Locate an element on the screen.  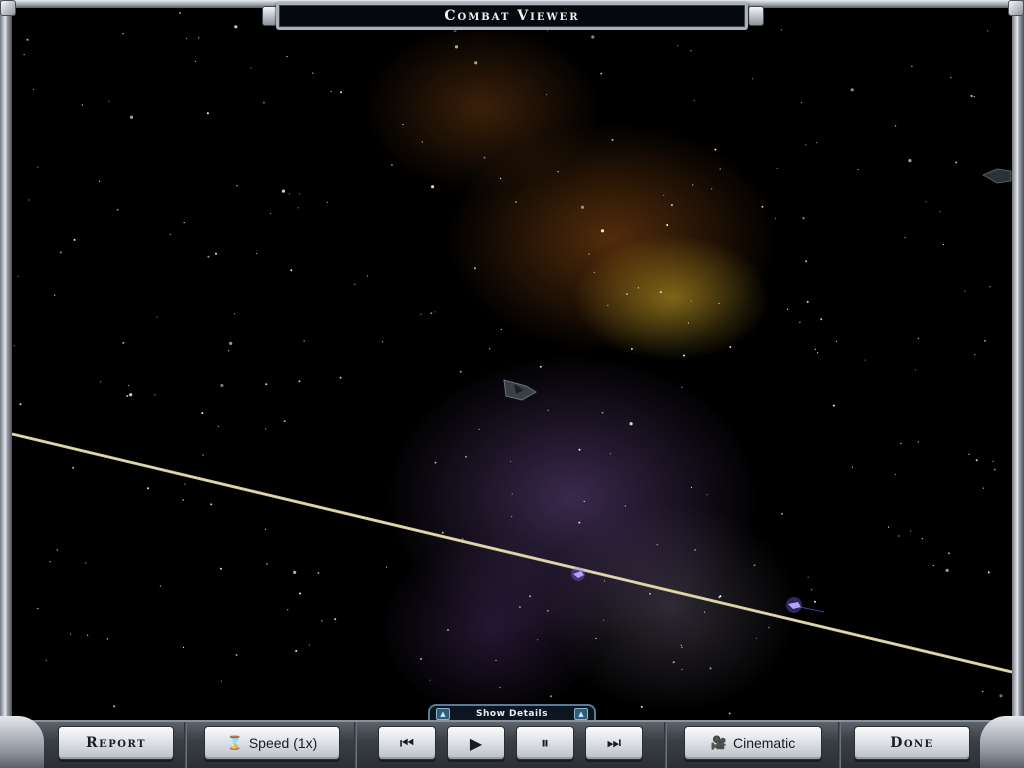
play-button: ▶ is located at coordinates (476, 743).